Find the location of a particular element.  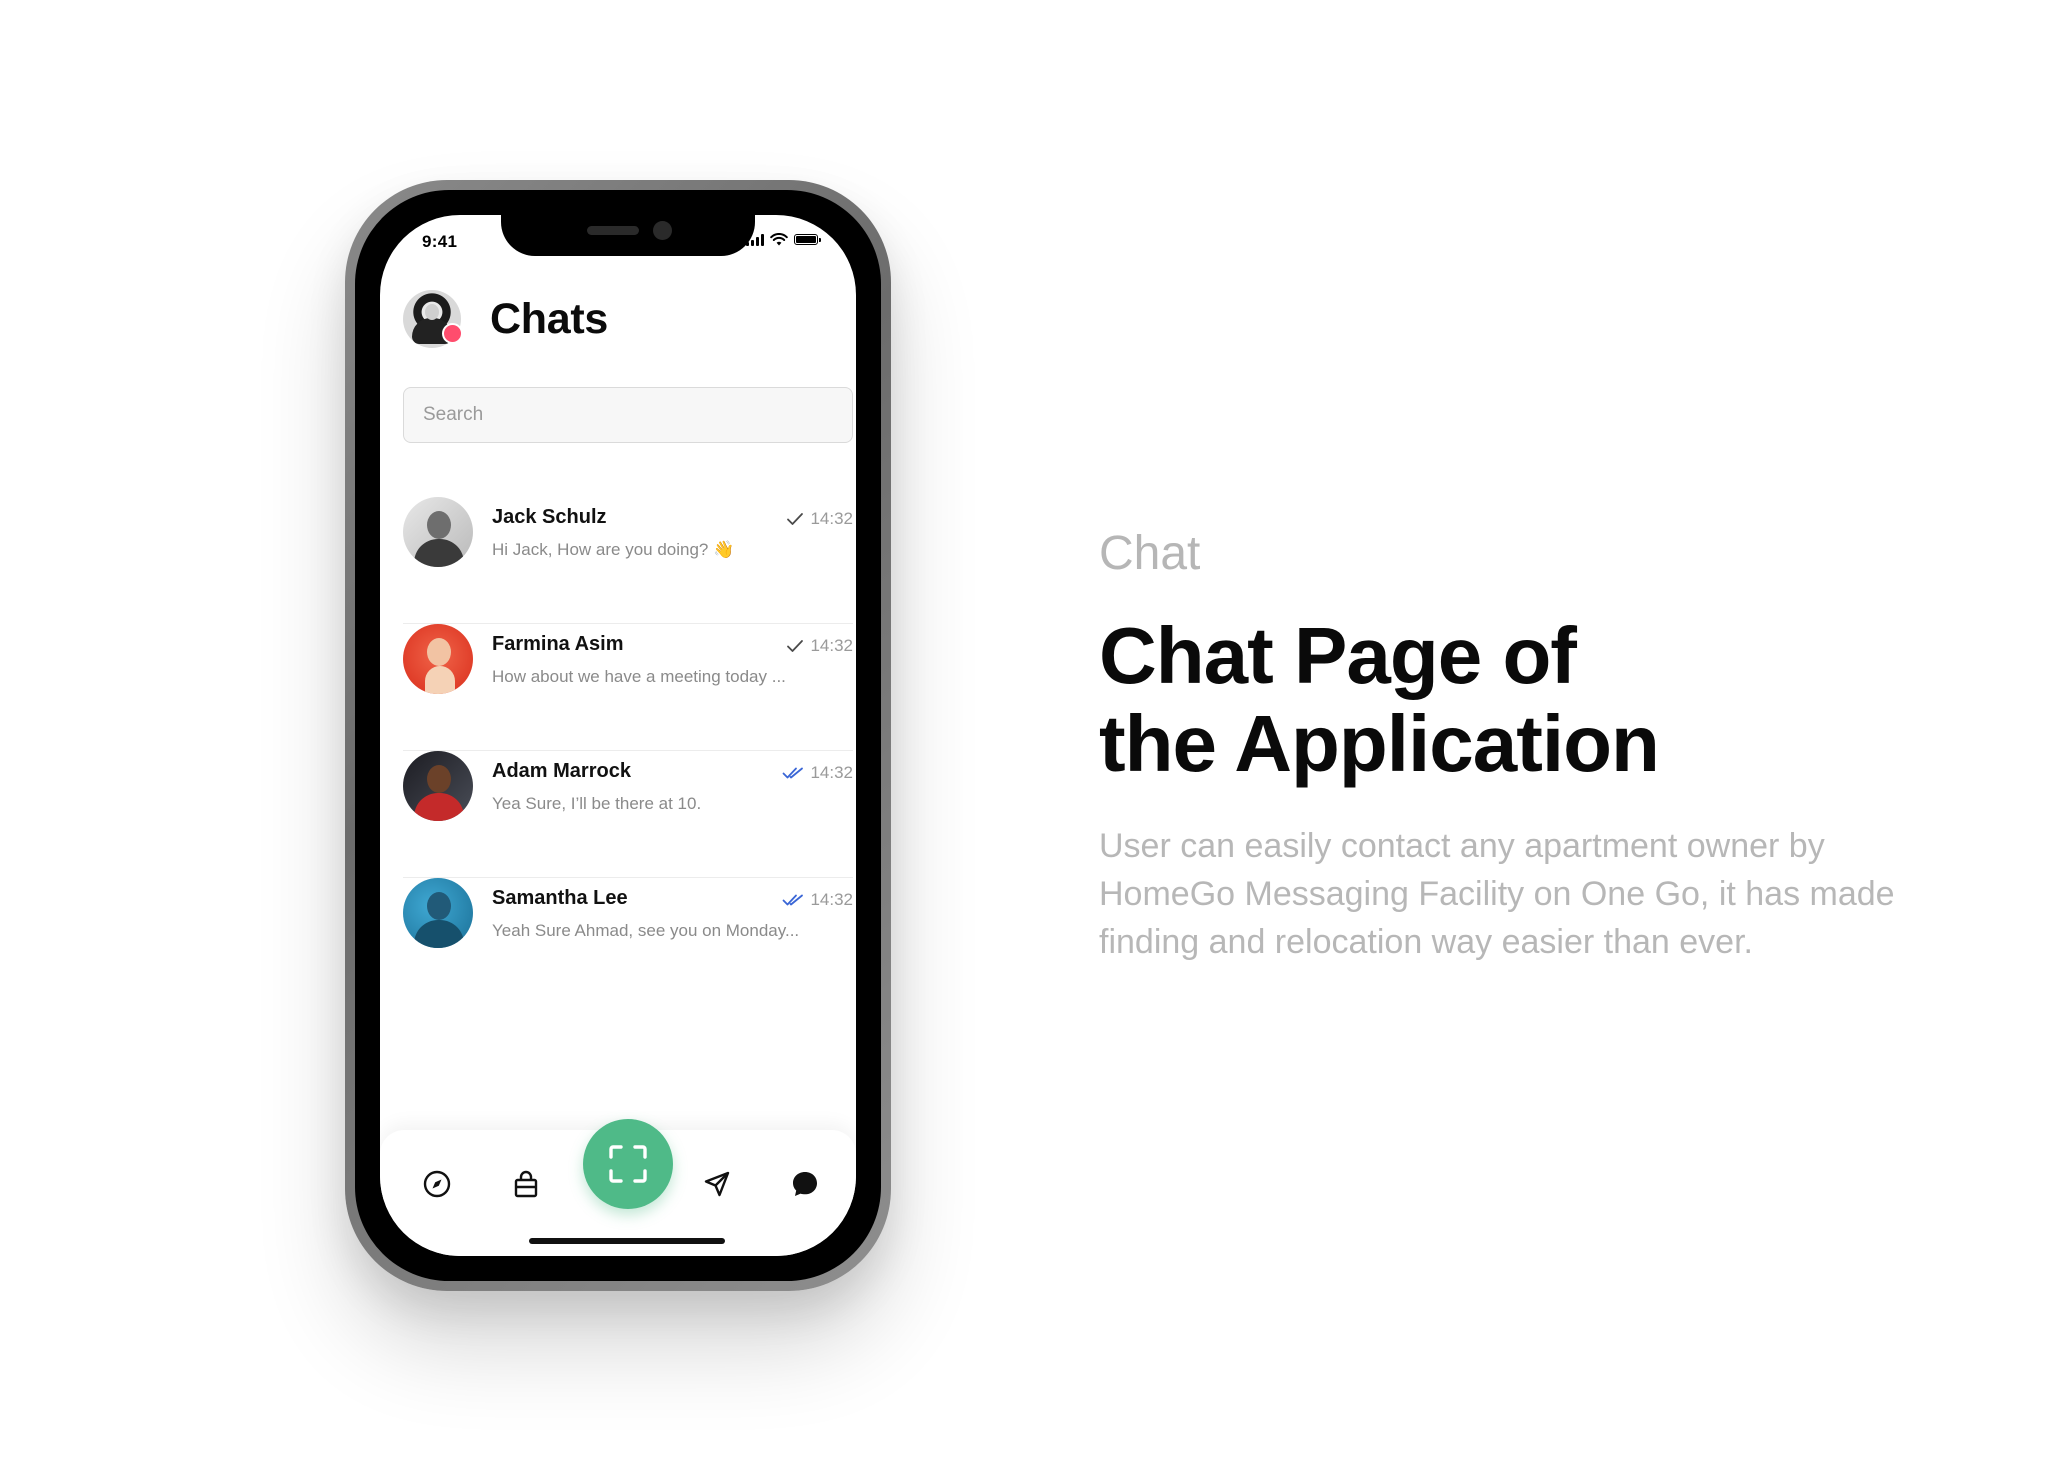

scan-icon is located at coordinates (628, 1164).